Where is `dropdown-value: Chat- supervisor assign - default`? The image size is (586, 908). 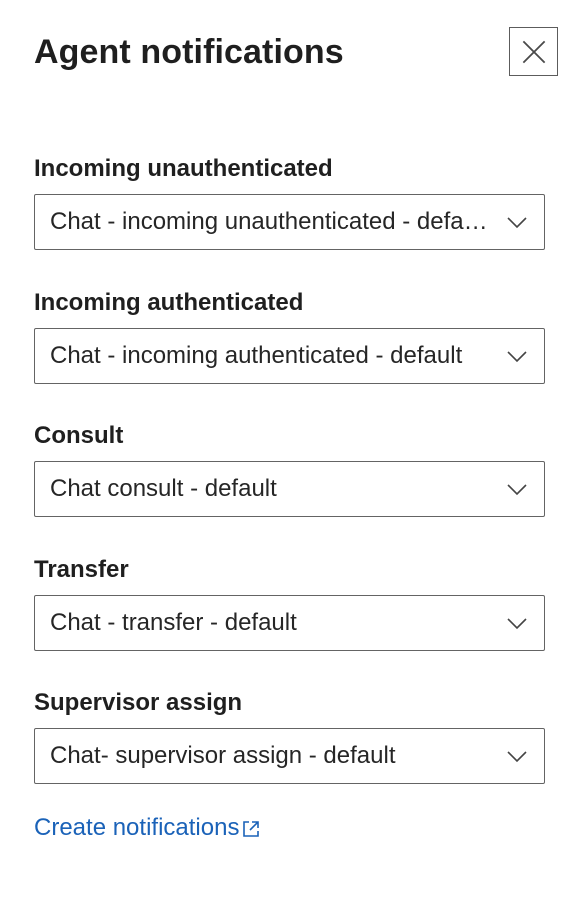 dropdown-value: Chat- supervisor assign - default is located at coordinates (223, 755).